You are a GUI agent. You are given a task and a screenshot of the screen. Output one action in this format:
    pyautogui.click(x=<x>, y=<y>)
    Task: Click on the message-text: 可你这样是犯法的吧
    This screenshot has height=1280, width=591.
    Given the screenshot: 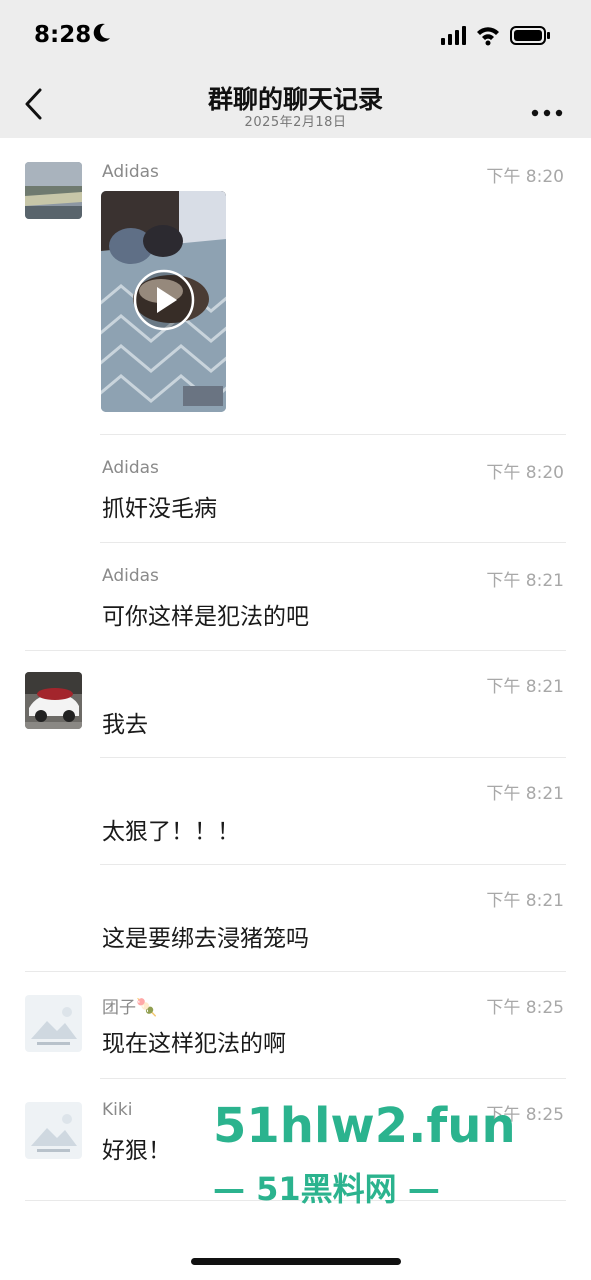 What is the action you would take?
    pyautogui.click(x=205, y=614)
    